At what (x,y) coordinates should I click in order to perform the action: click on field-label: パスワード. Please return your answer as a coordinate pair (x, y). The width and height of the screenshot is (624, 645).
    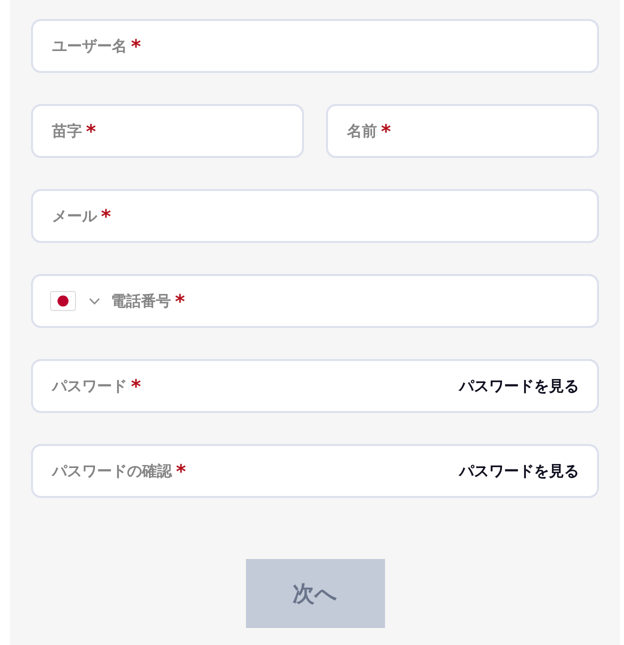
    Looking at the image, I should click on (89, 386).